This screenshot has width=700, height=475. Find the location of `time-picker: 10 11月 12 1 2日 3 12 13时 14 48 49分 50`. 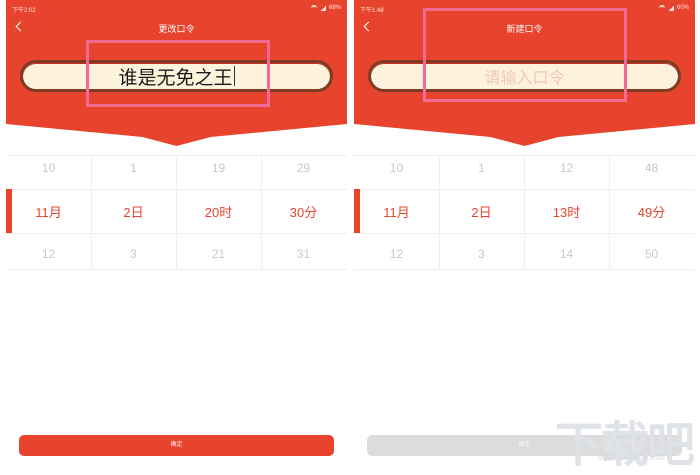

time-picker: 10 11月 12 1 2日 3 12 13时 14 48 49分 50 is located at coordinates (524, 212).